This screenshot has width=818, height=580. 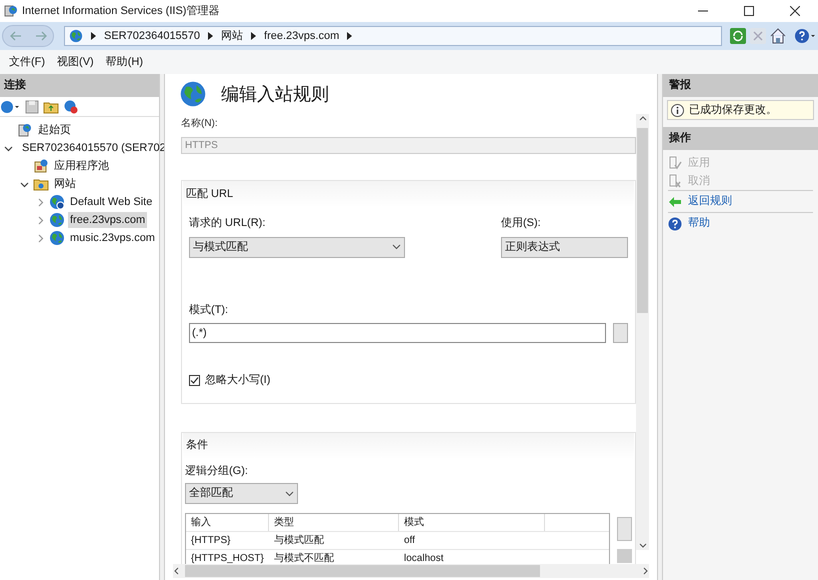 What do you see at coordinates (94, 148) in the screenshot?
I see `tree-item: SER702364015570 (SER702` at bounding box center [94, 148].